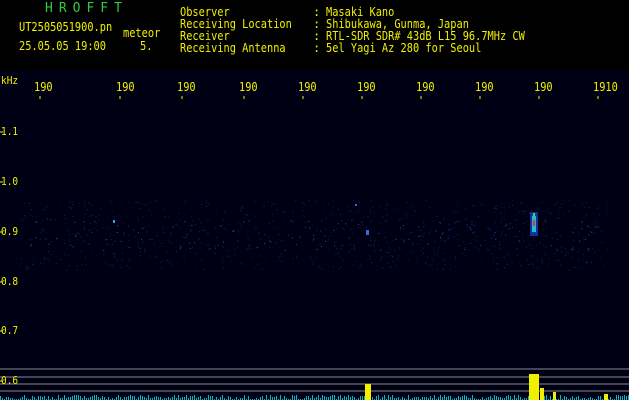 This screenshot has width=629, height=400. What do you see at coordinates (233, 48) in the screenshot?
I see `antenna-label: Receiving Antenna` at bounding box center [233, 48].